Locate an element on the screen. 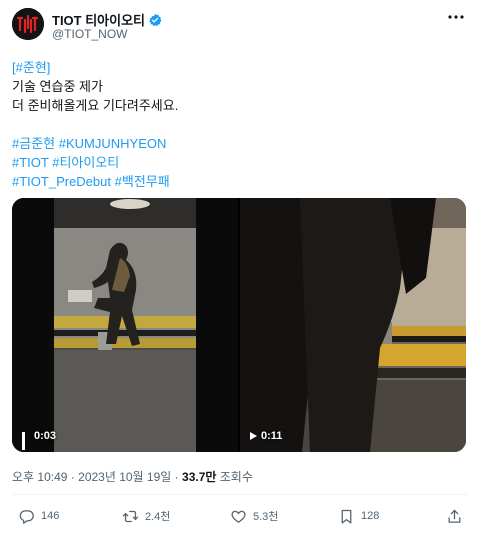 The image size is (480, 538). verified-badge-icon is located at coordinates (155, 19).